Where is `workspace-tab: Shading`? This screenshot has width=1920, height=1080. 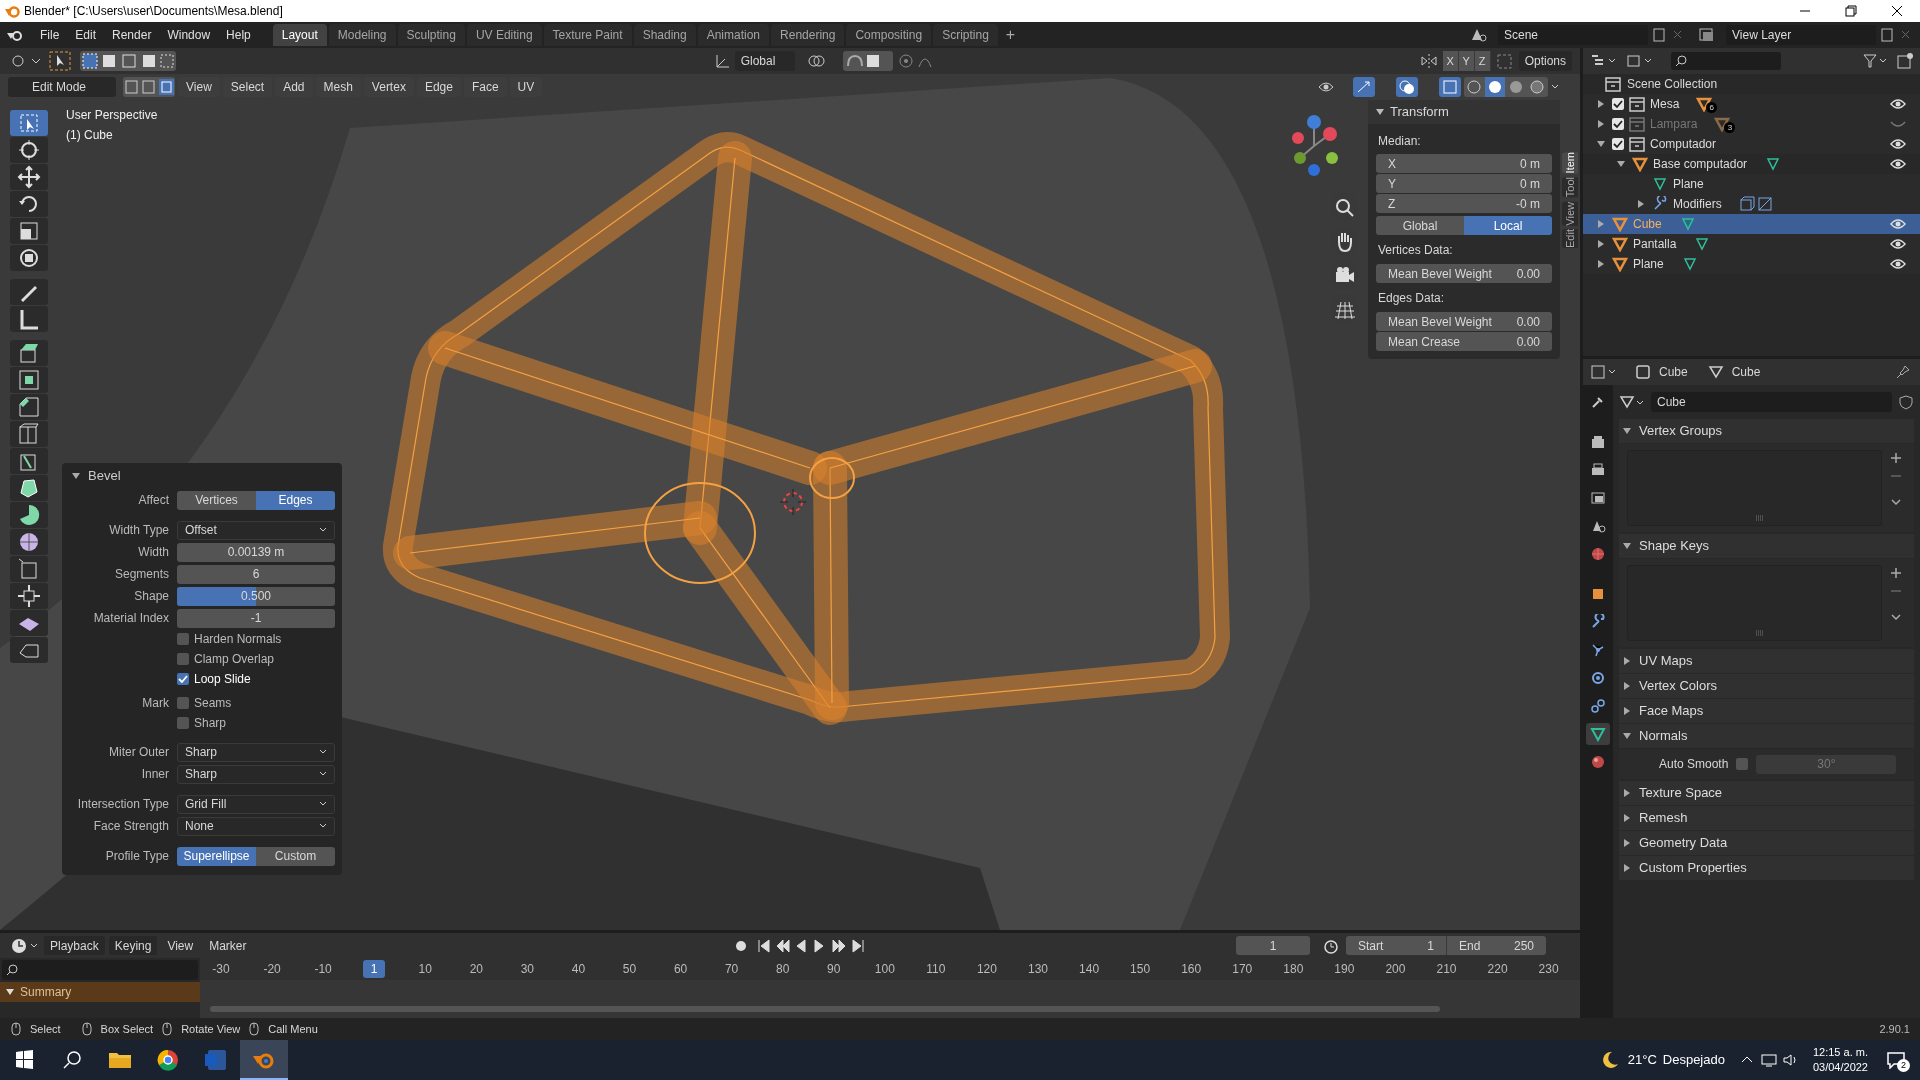
workspace-tab: Shading is located at coordinates (664, 35).